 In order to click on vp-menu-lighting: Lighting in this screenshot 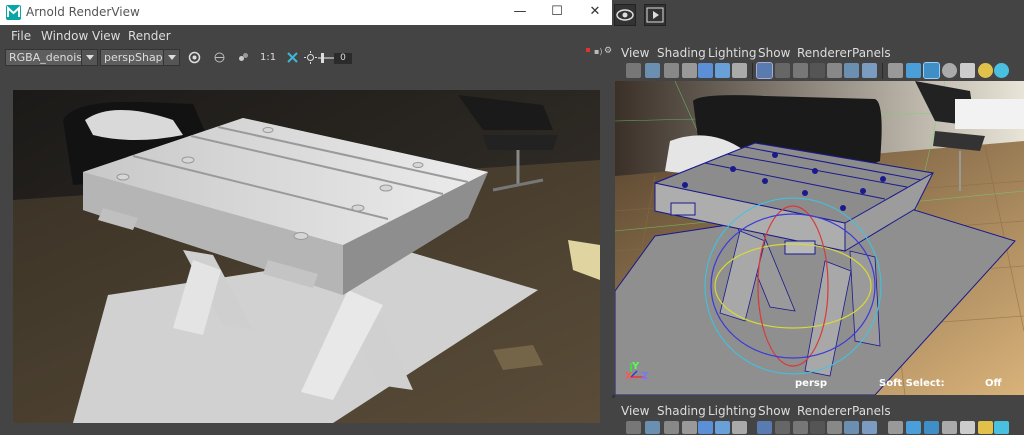, I will do `click(732, 53)`.